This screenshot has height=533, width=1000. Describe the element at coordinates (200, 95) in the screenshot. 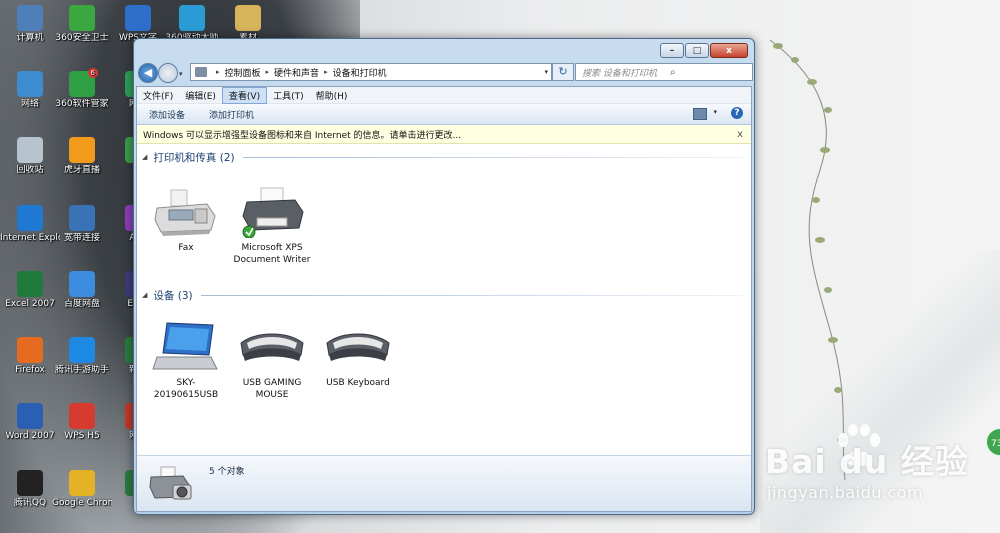

I see `menu-edit: 编辑(E)` at that location.